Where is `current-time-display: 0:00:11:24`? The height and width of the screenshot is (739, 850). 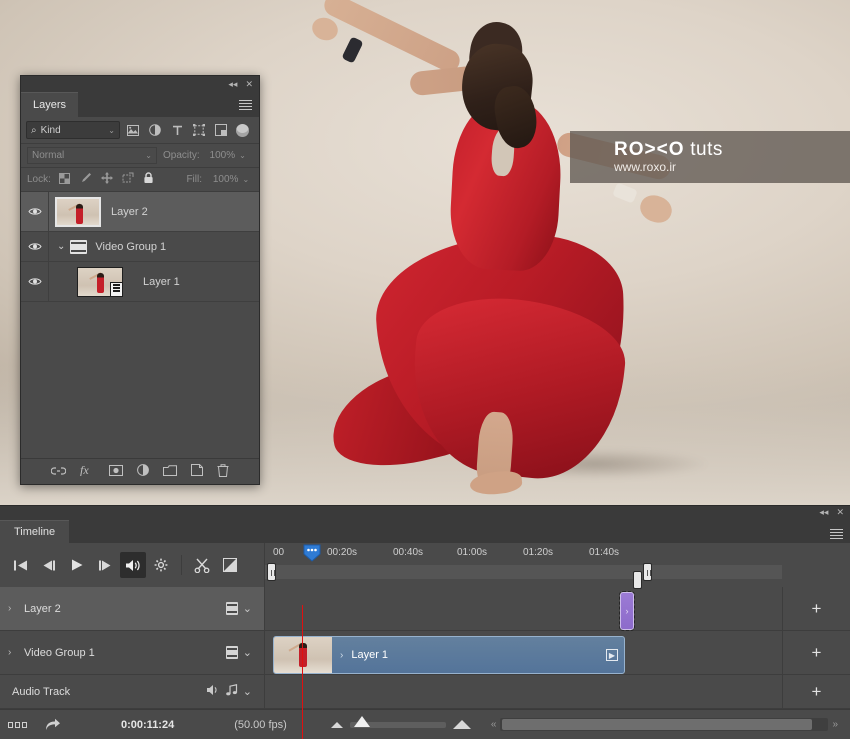
current-time-display: 0:00:11:24 is located at coordinates (147, 725).